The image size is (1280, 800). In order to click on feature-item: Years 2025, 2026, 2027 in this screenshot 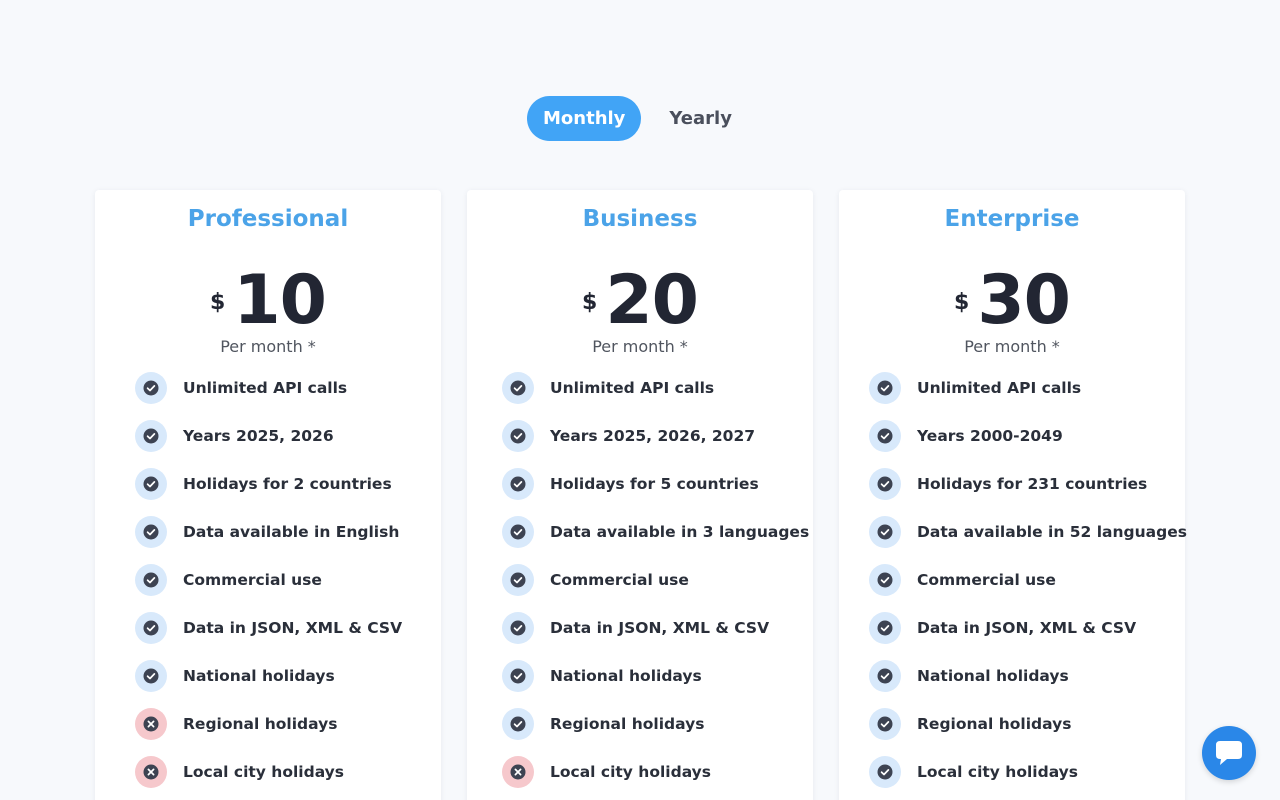, I will do `click(657, 436)`.